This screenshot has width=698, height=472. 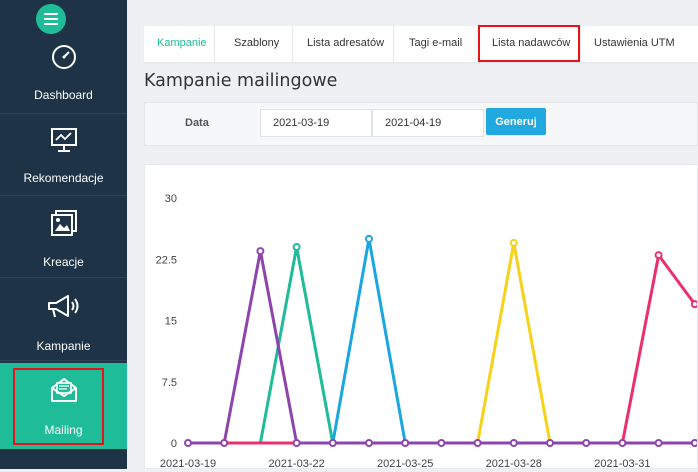 I want to click on monitor-chart-icon, so click(x=63, y=140).